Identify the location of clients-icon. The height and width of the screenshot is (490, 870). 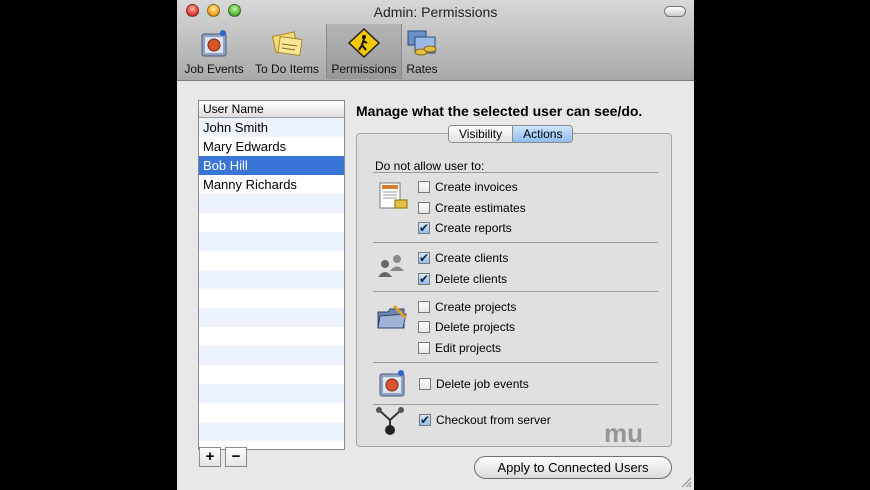
(391, 266).